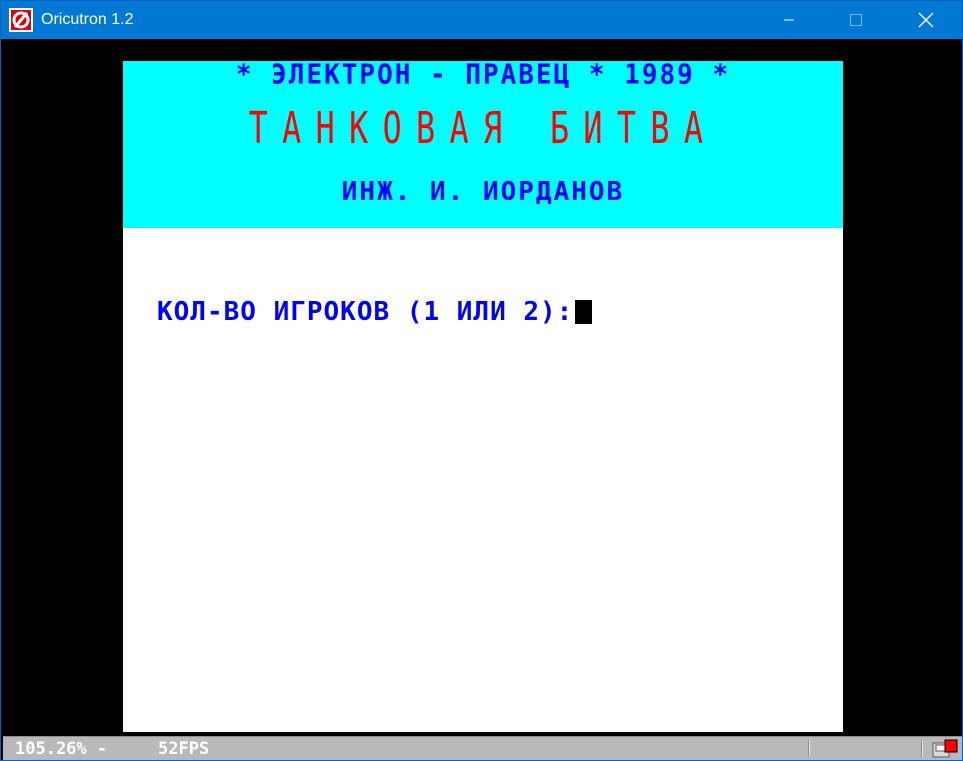 The image size is (963, 761). I want to click on oricutron-logo-icon, so click(21, 20).